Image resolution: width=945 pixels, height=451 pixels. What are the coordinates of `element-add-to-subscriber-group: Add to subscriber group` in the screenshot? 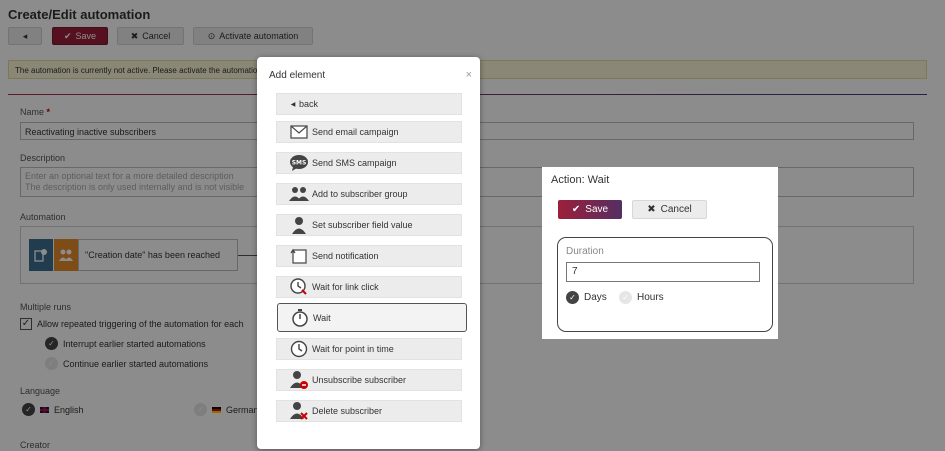 It's located at (369, 194).